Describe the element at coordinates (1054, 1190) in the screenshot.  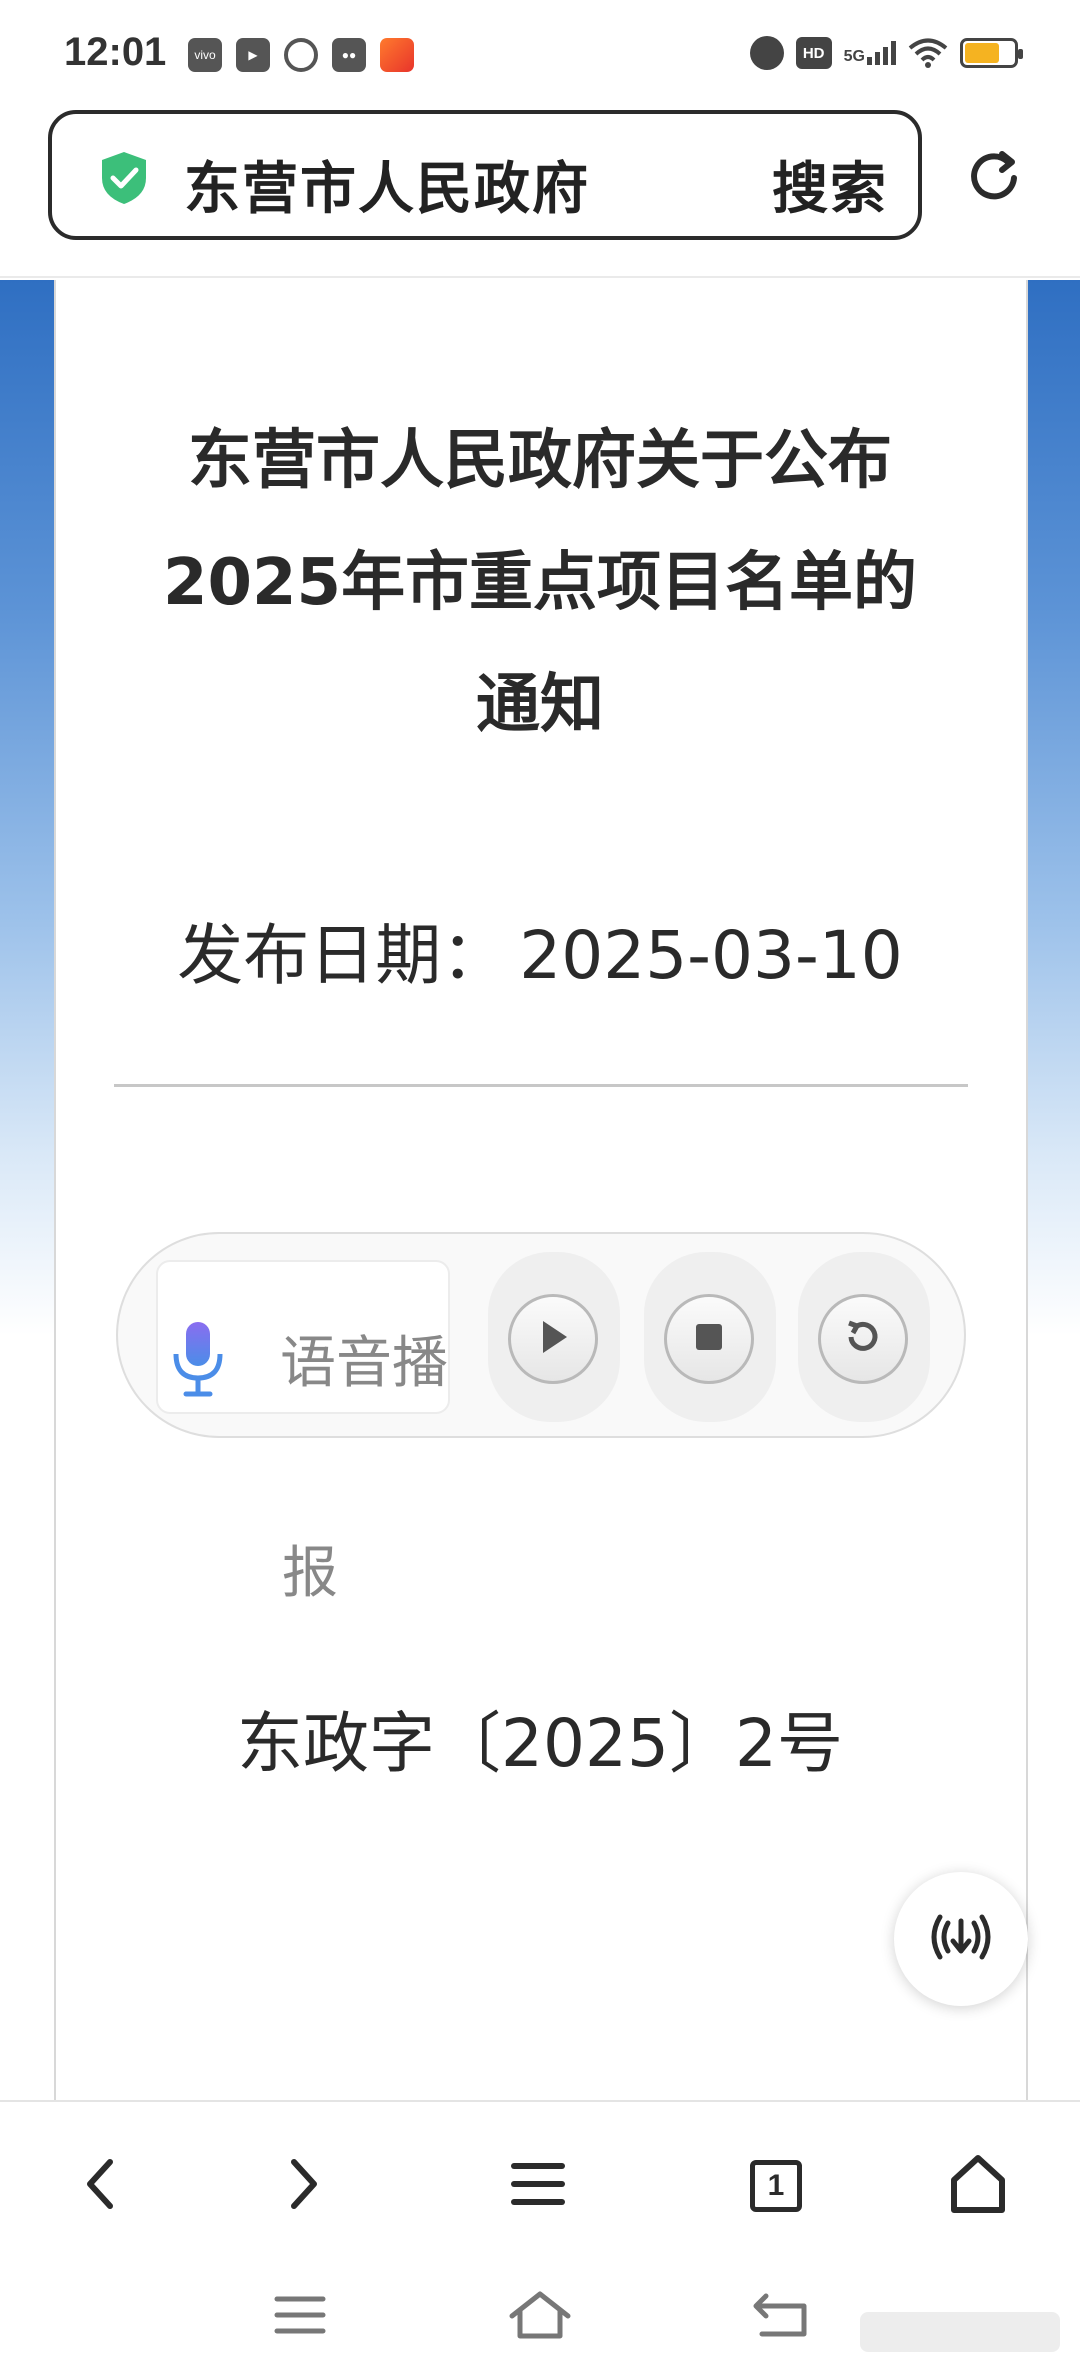
I see `page-background-right` at that location.